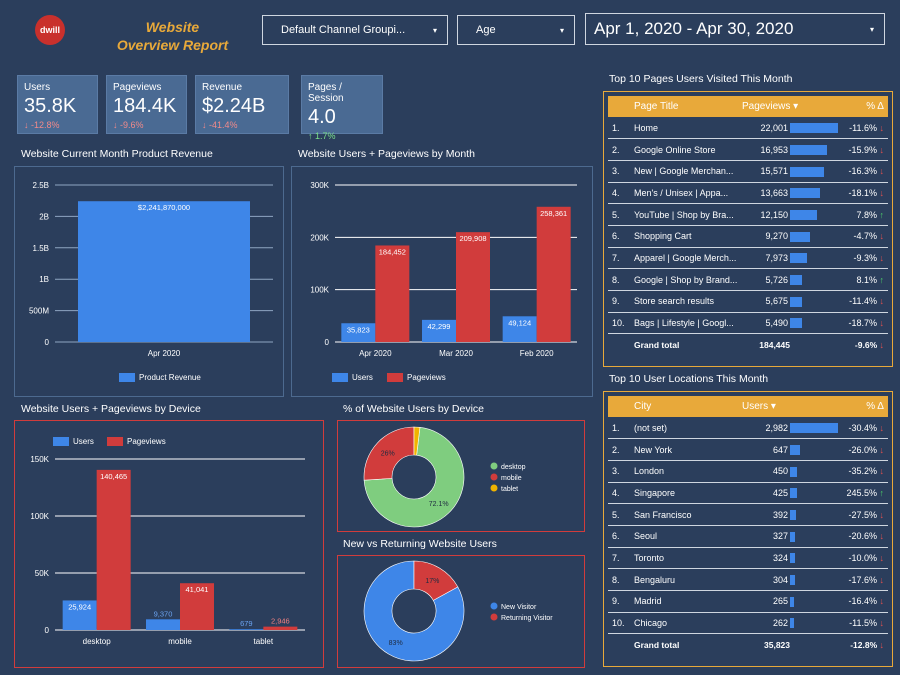 The image size is (900, 675). I want to click on table-row: 6. Seoul 327 -20.6% ↓, so click(748, 536).